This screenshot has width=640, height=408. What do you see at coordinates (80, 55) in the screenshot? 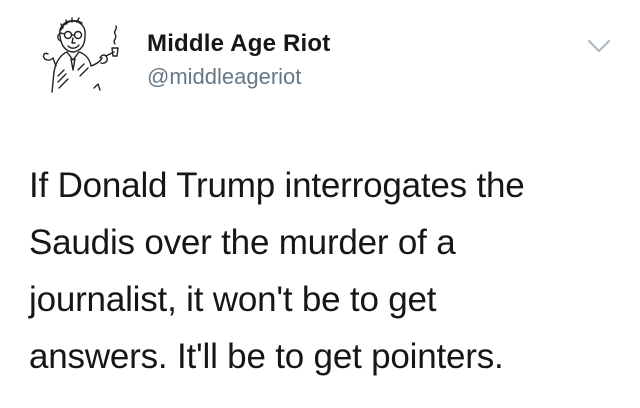
I see `avatar-illustration-icon` at bounding box center [80, 55].